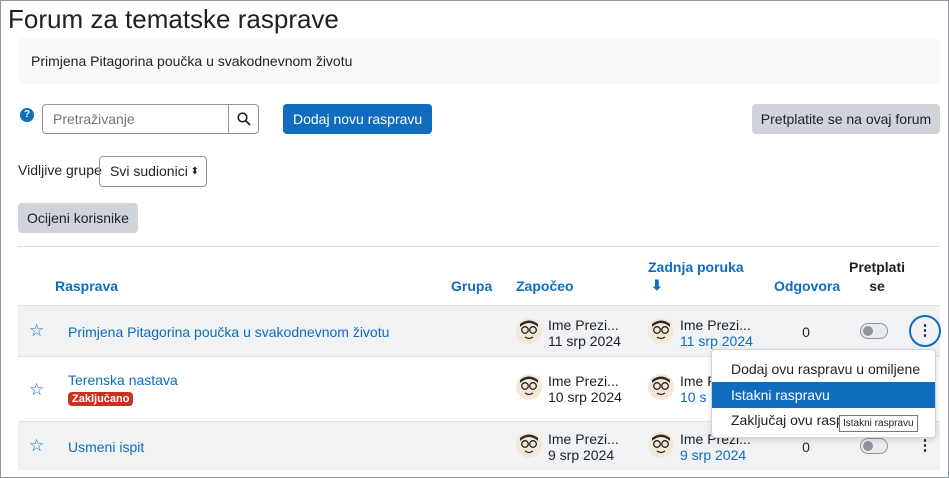 The width and height of the screenshot is (949, 478). I want to click on search-button, so click(243, 119).